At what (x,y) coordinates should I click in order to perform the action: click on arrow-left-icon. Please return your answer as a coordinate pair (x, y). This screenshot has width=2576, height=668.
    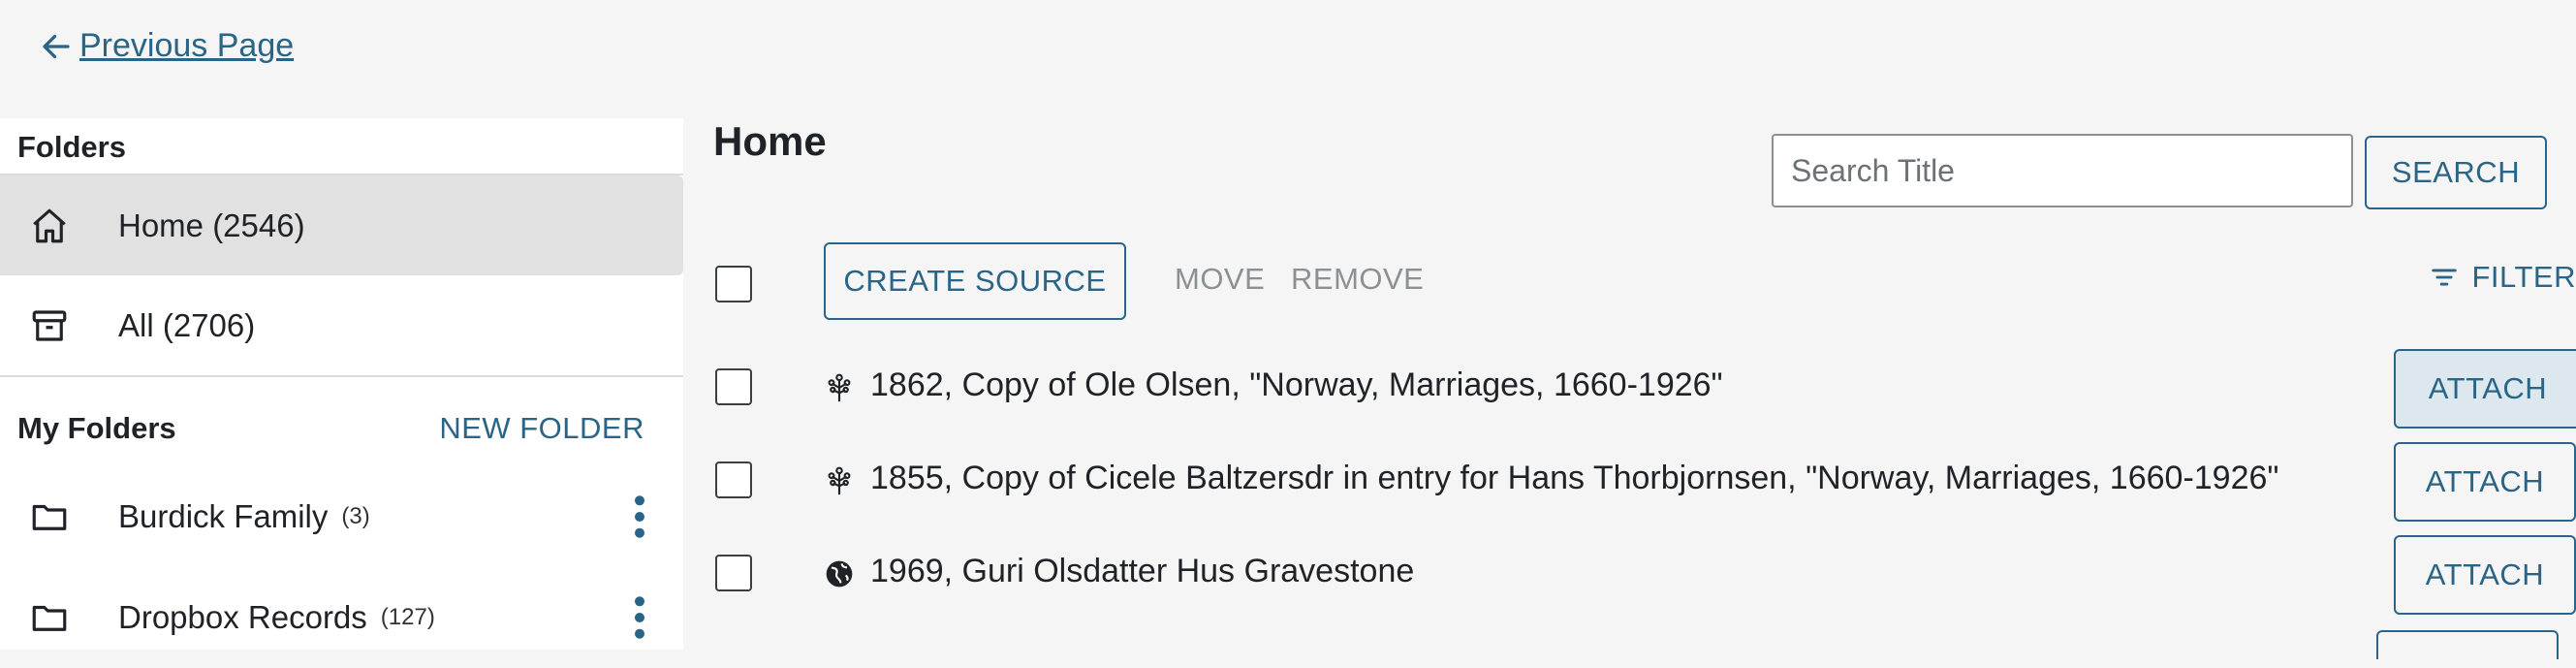
    Looking at the image, I should click on (56, 47).